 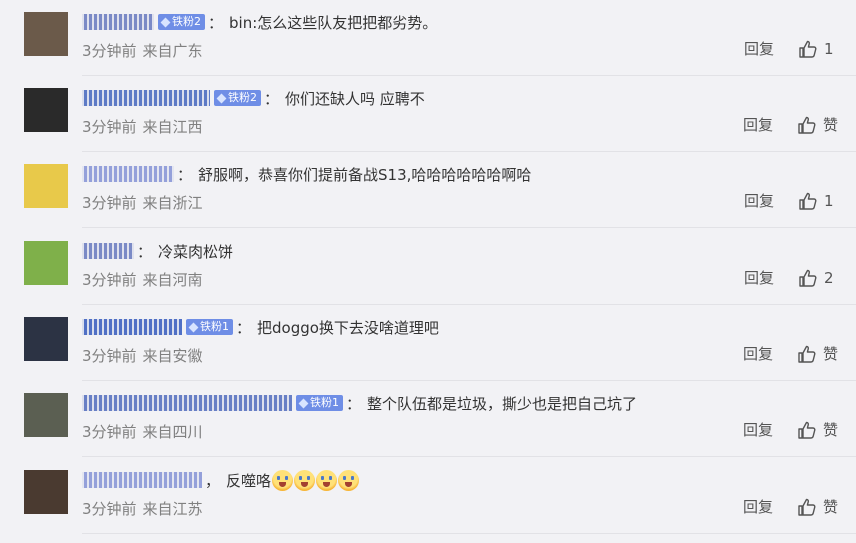 What do you see at coordinates (428, 343) in the screenshot?
I see `comment-item: 铁粉1 ： 把doggo换下去没啥道理吧 3分钟前 来自安徽 回复 赞` at bounding box center [428, 343].